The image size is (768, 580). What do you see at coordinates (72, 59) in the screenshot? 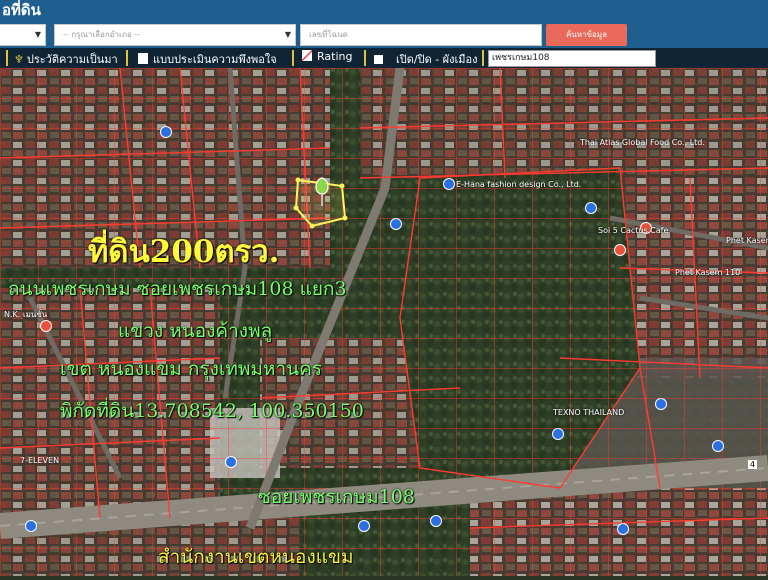
I see `history-label: ประวัติความเป็นมา` at bounding box center [72, 59].